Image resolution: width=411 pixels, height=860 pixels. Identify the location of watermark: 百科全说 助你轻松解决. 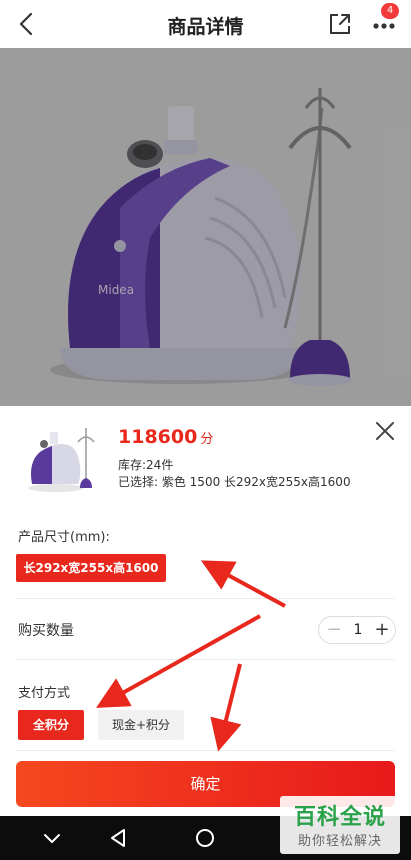
(340, 825).